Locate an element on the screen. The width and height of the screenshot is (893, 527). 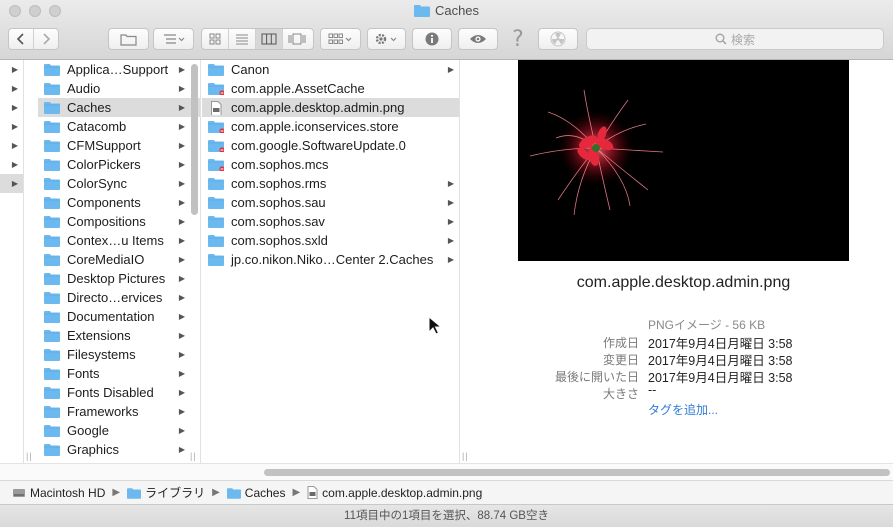
list-item: ColorPickers ▶ is located at coordinates (119, 164).